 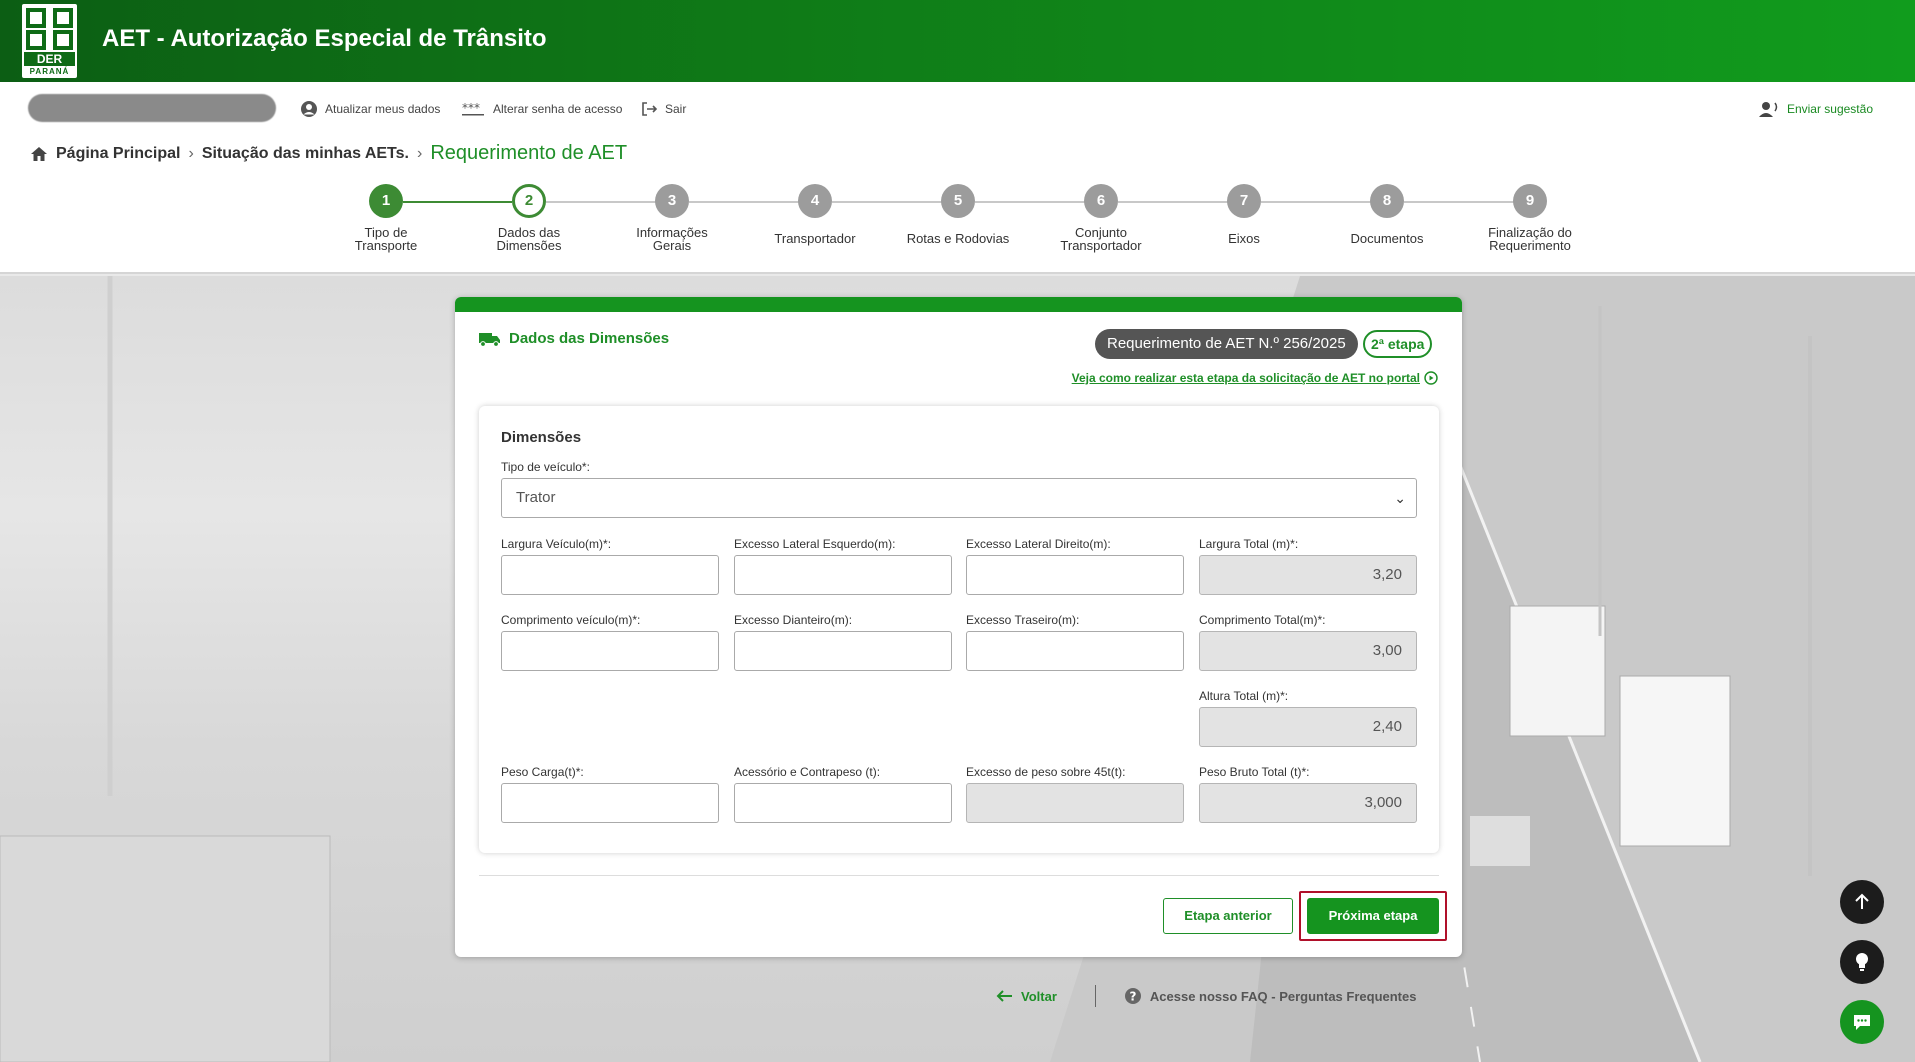 What do you see at coordinates (1038, 544) in the screenshot?
I see `excesso-lateral-direito-label: Excesso Lateral Direito(m):` at bounding box center [1038, 544].